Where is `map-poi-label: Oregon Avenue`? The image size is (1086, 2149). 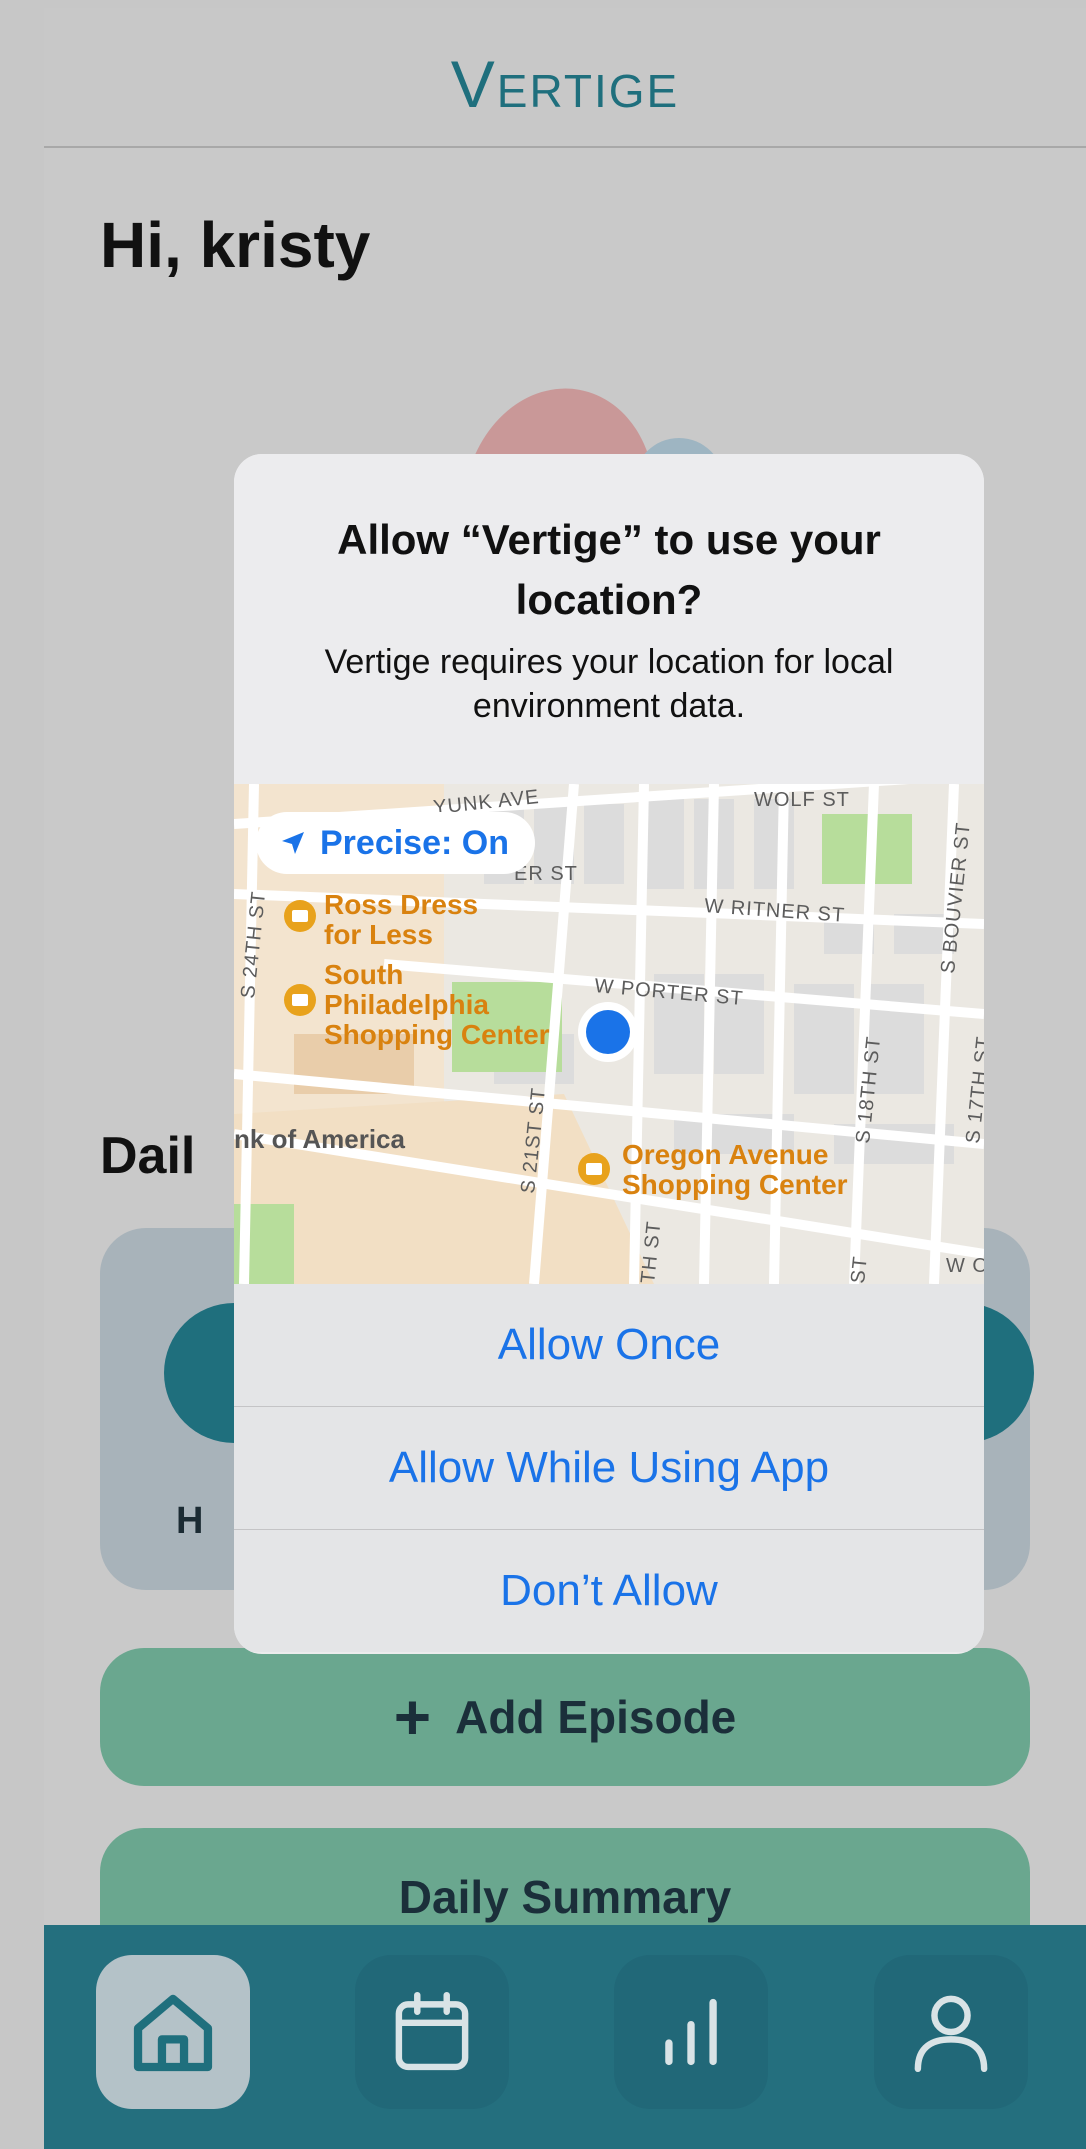 map-poi-label: Oregon Avenue is located at coordinates (725, 1154).